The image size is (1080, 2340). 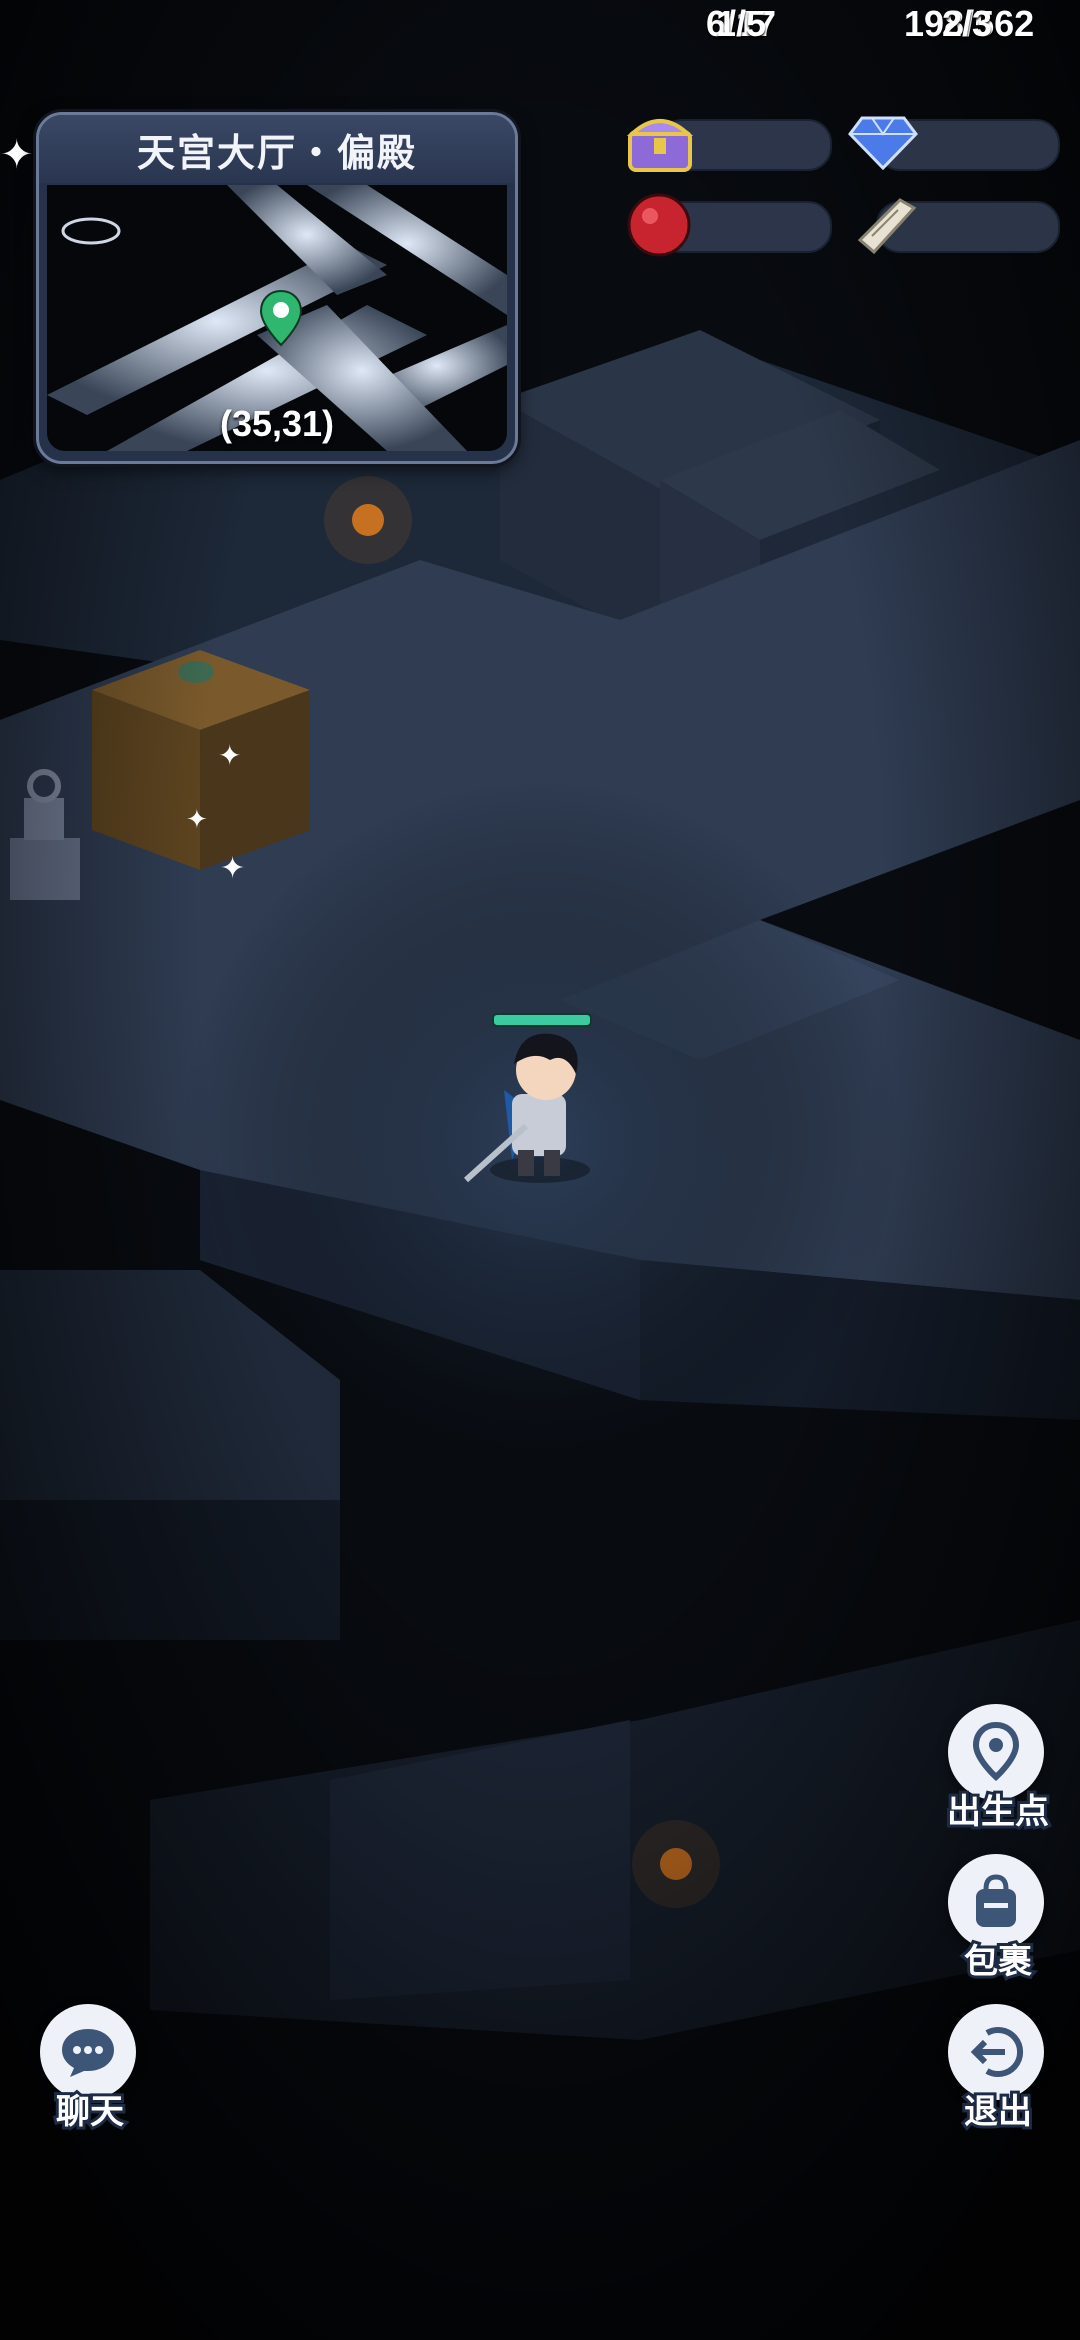 I want to click on chat-bubble-icon, so click(x=88, y=2053).